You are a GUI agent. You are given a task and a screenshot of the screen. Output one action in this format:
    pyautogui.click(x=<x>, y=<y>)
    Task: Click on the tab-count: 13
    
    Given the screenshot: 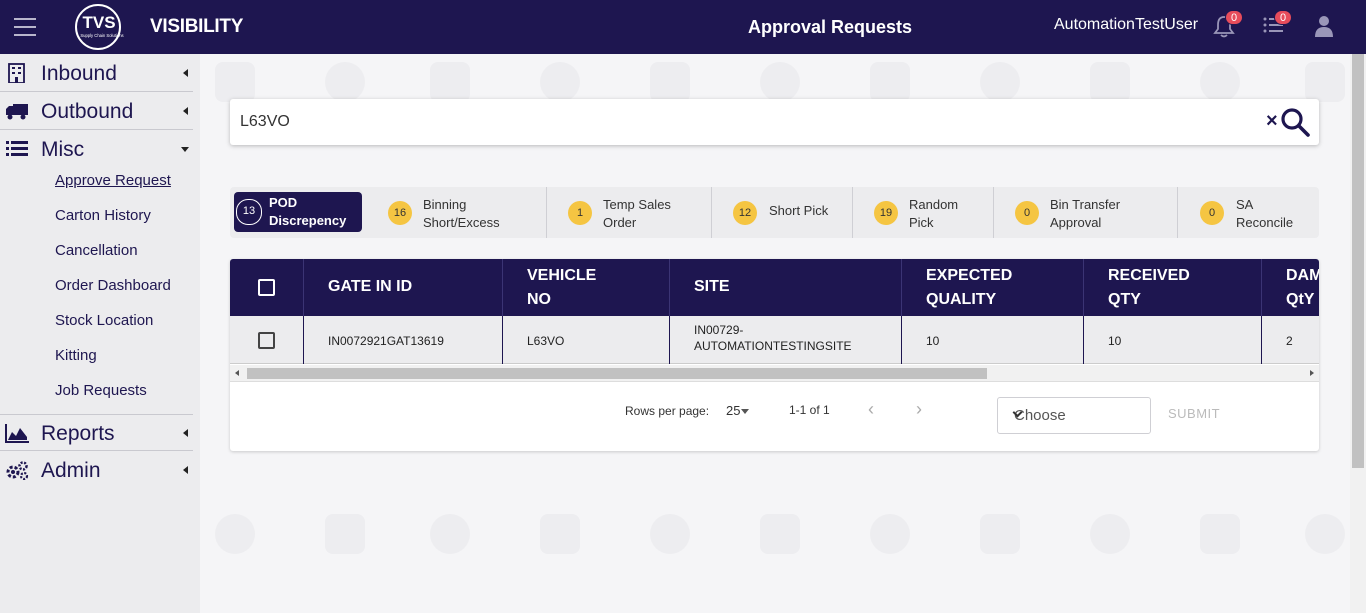 What is the action you would take?
    pyautogui.click(x=249, y=212)
    